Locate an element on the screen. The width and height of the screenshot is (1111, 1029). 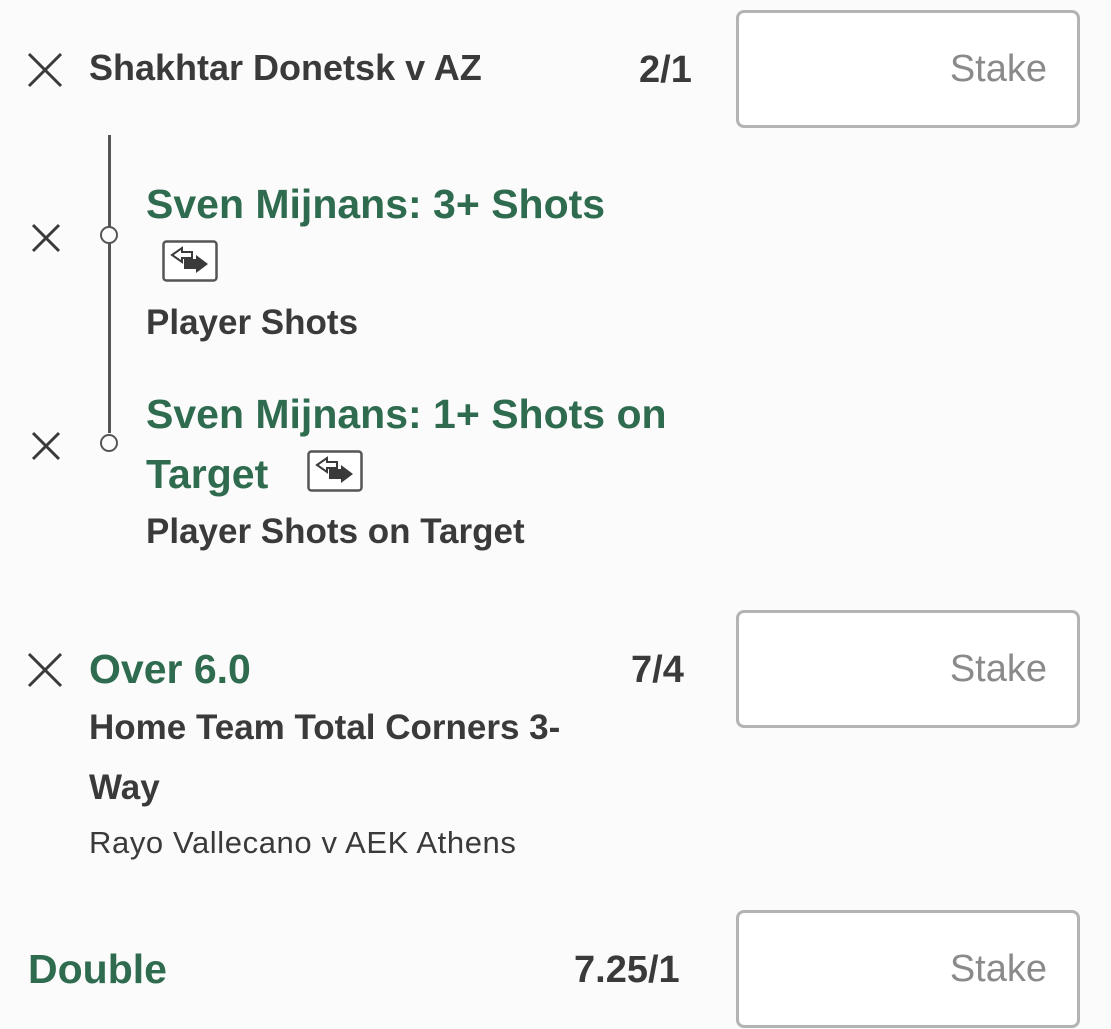
bet-odds: 2/1 is located at coordinates (665, 70).